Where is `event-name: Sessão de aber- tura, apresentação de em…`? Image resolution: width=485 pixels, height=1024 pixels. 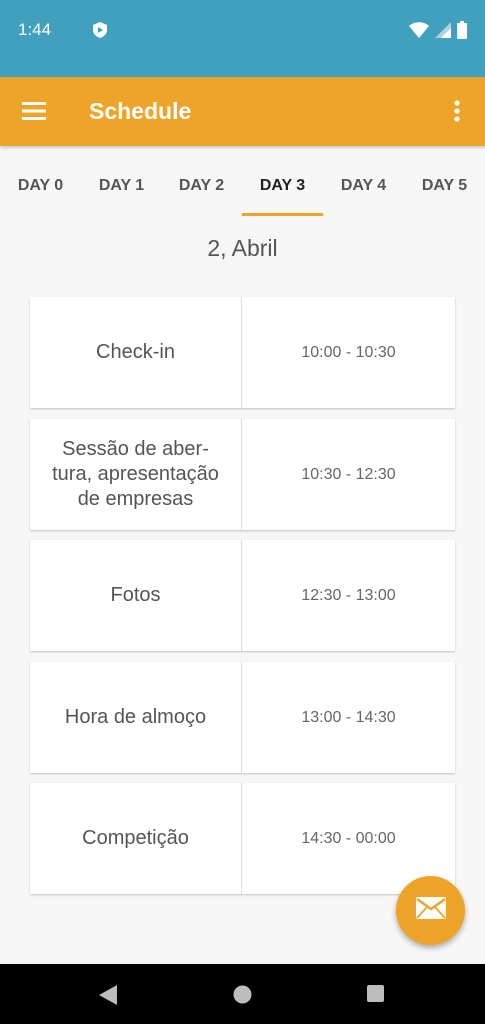 event-name: Sessão de aber- tura, apresentação de em… is located at coordinates (136, 474).